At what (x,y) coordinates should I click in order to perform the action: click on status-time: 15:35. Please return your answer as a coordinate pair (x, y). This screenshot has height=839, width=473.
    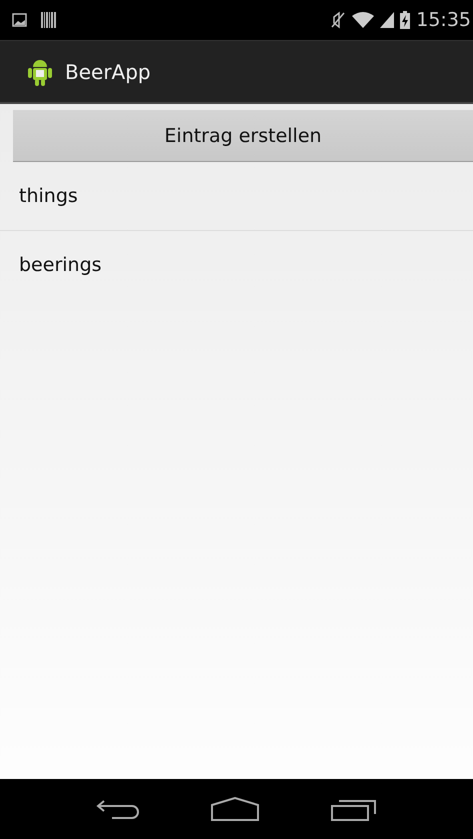
    Looking at the image, I should click on (443, 20).